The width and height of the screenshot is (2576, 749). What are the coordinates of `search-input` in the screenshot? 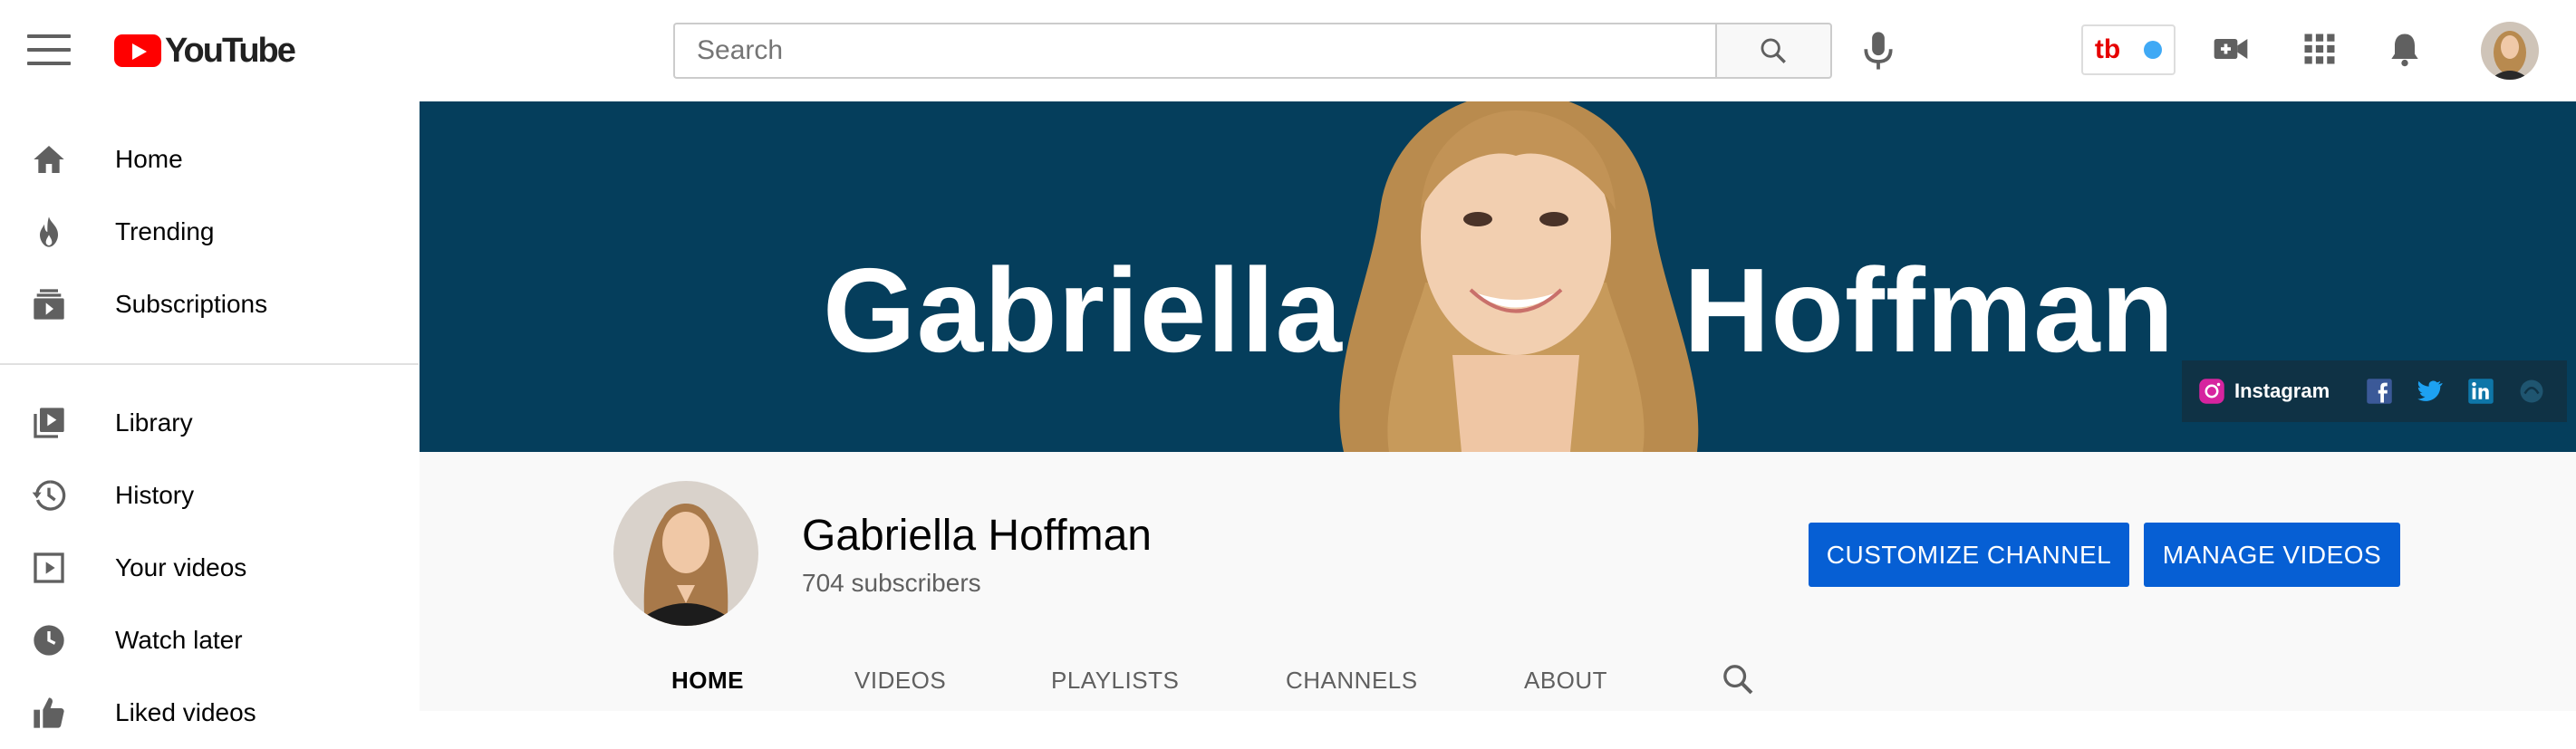 It's located at (1194, 51).